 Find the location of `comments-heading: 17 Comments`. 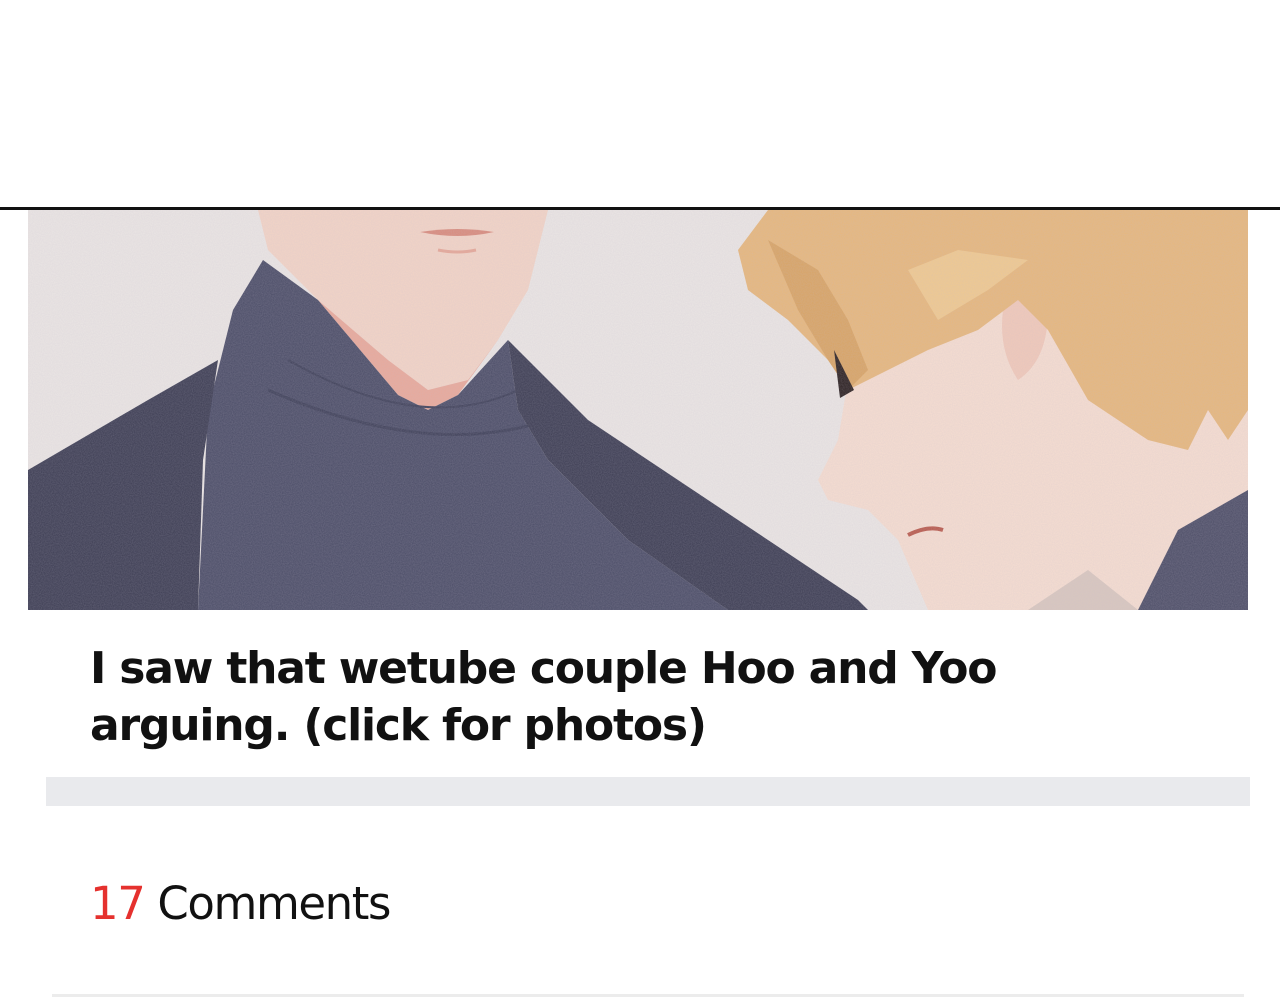

comments-heading: 17 Comments is located at coordinates (240, 904).